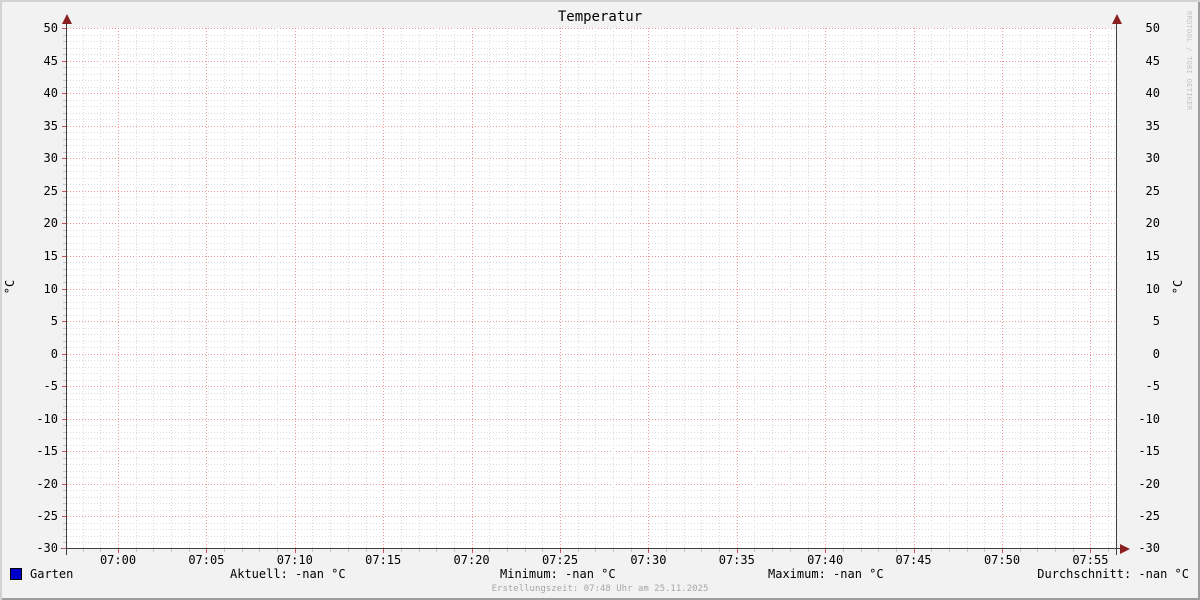  I want to click on y-axis-arrow-left-icon, so click(67, 19).